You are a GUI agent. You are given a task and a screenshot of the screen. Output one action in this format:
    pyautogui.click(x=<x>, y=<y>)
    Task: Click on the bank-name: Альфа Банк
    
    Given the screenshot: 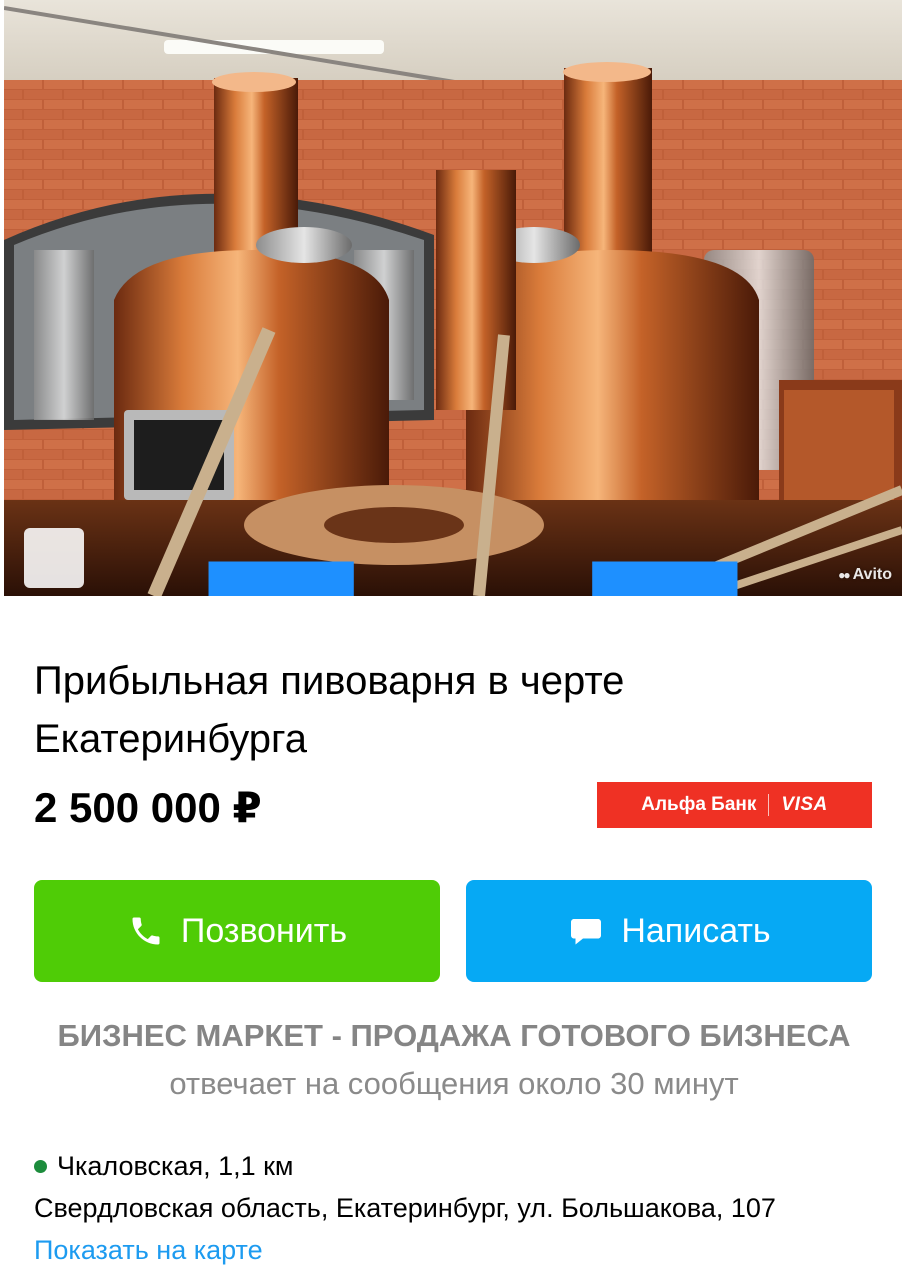 What is the action you would take?
    pyautogui.click(x=699, y=804)
    